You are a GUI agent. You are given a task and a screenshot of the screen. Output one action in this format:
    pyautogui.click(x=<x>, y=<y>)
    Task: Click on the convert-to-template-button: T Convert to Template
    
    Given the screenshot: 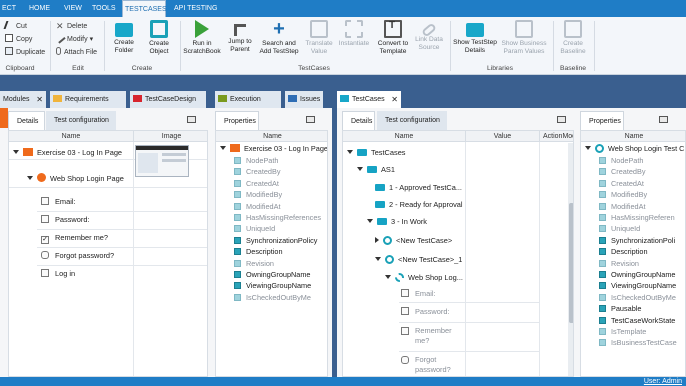 What is the action you would take?
    pyautogui.click(x=393, y=37)
    